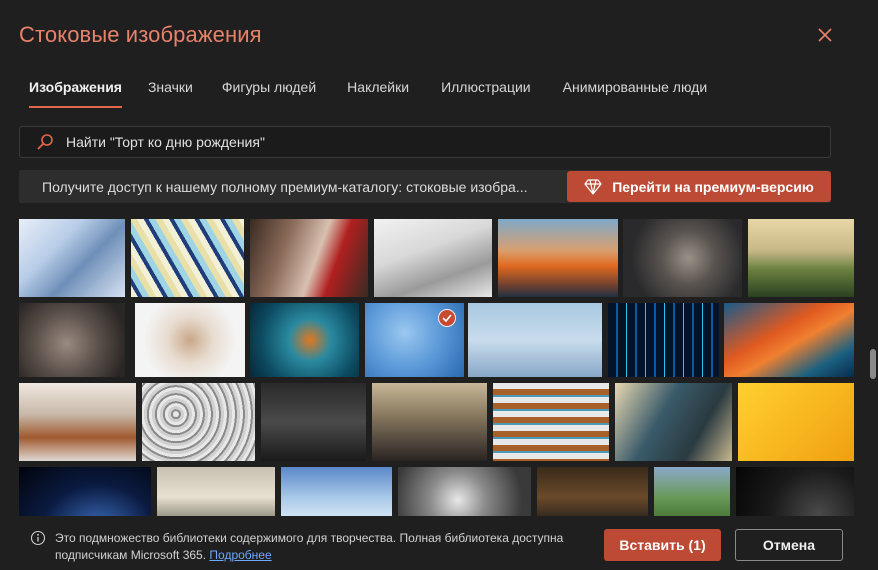 This screenshot has height=570, width=878. I want to click on info-icon, so click(38, 538).